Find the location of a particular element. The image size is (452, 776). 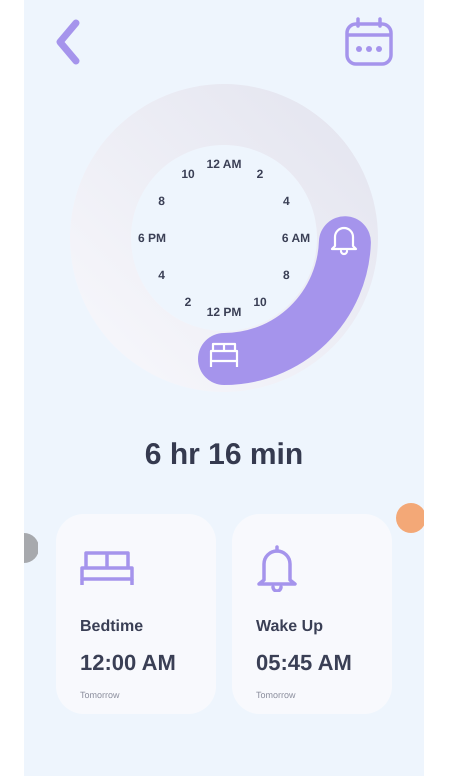

time-card: Bedtime 12:00 AM Tomorrow is located at coordinates (136, 614).